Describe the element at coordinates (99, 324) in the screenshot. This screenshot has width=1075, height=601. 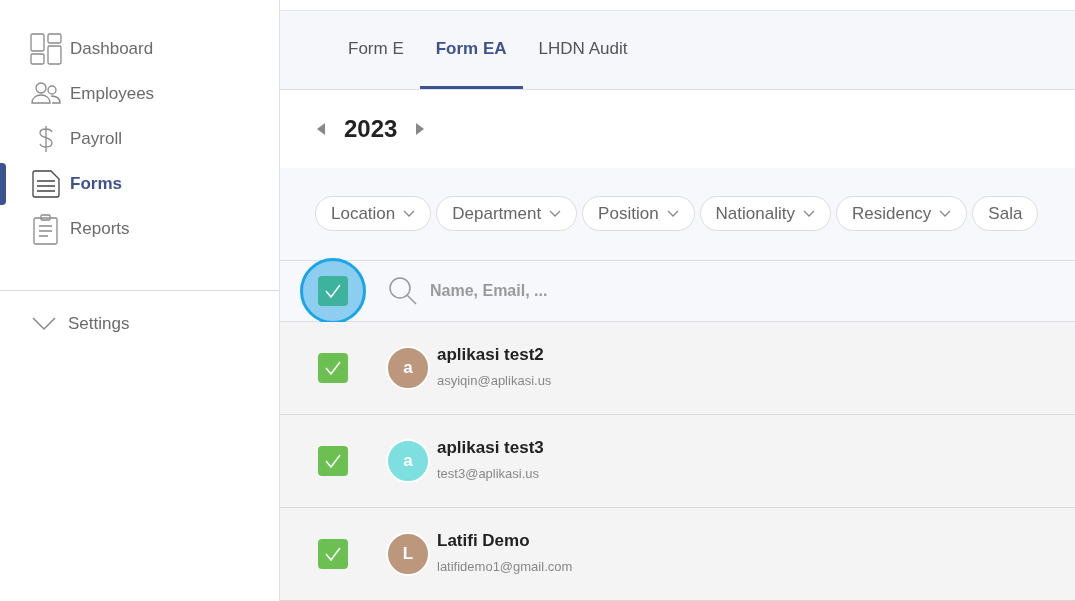
I see `nav-item: Settings` at that location.